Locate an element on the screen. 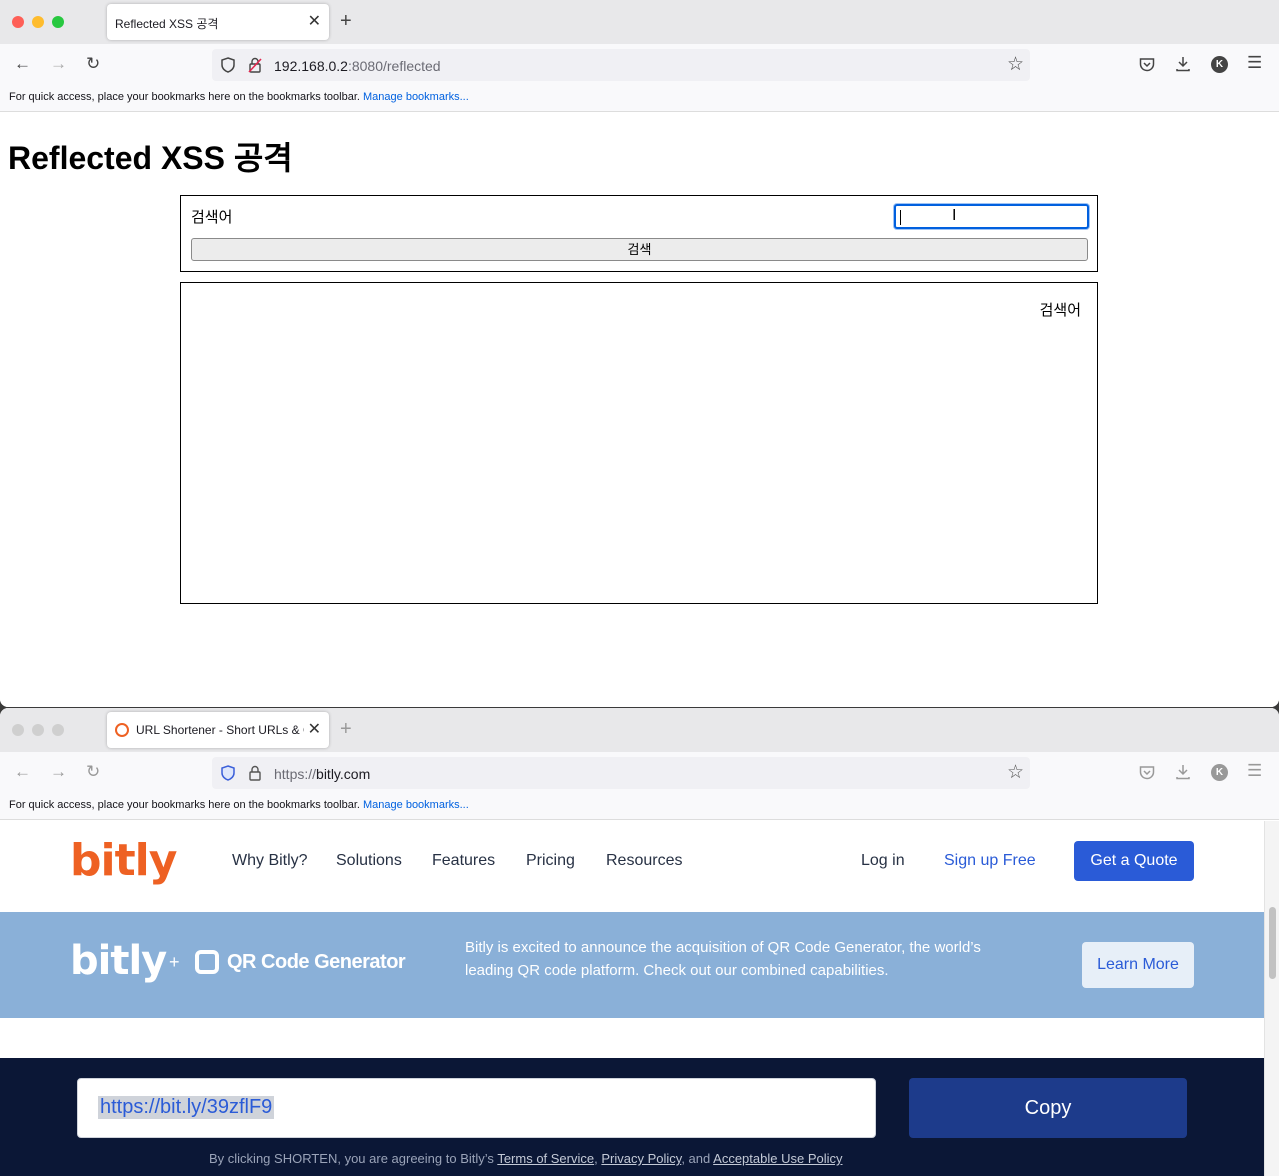 This screenshot has height=1176, width=1279. nav-why-bitly: Why Bitly? is located at coordinates (270, 861).